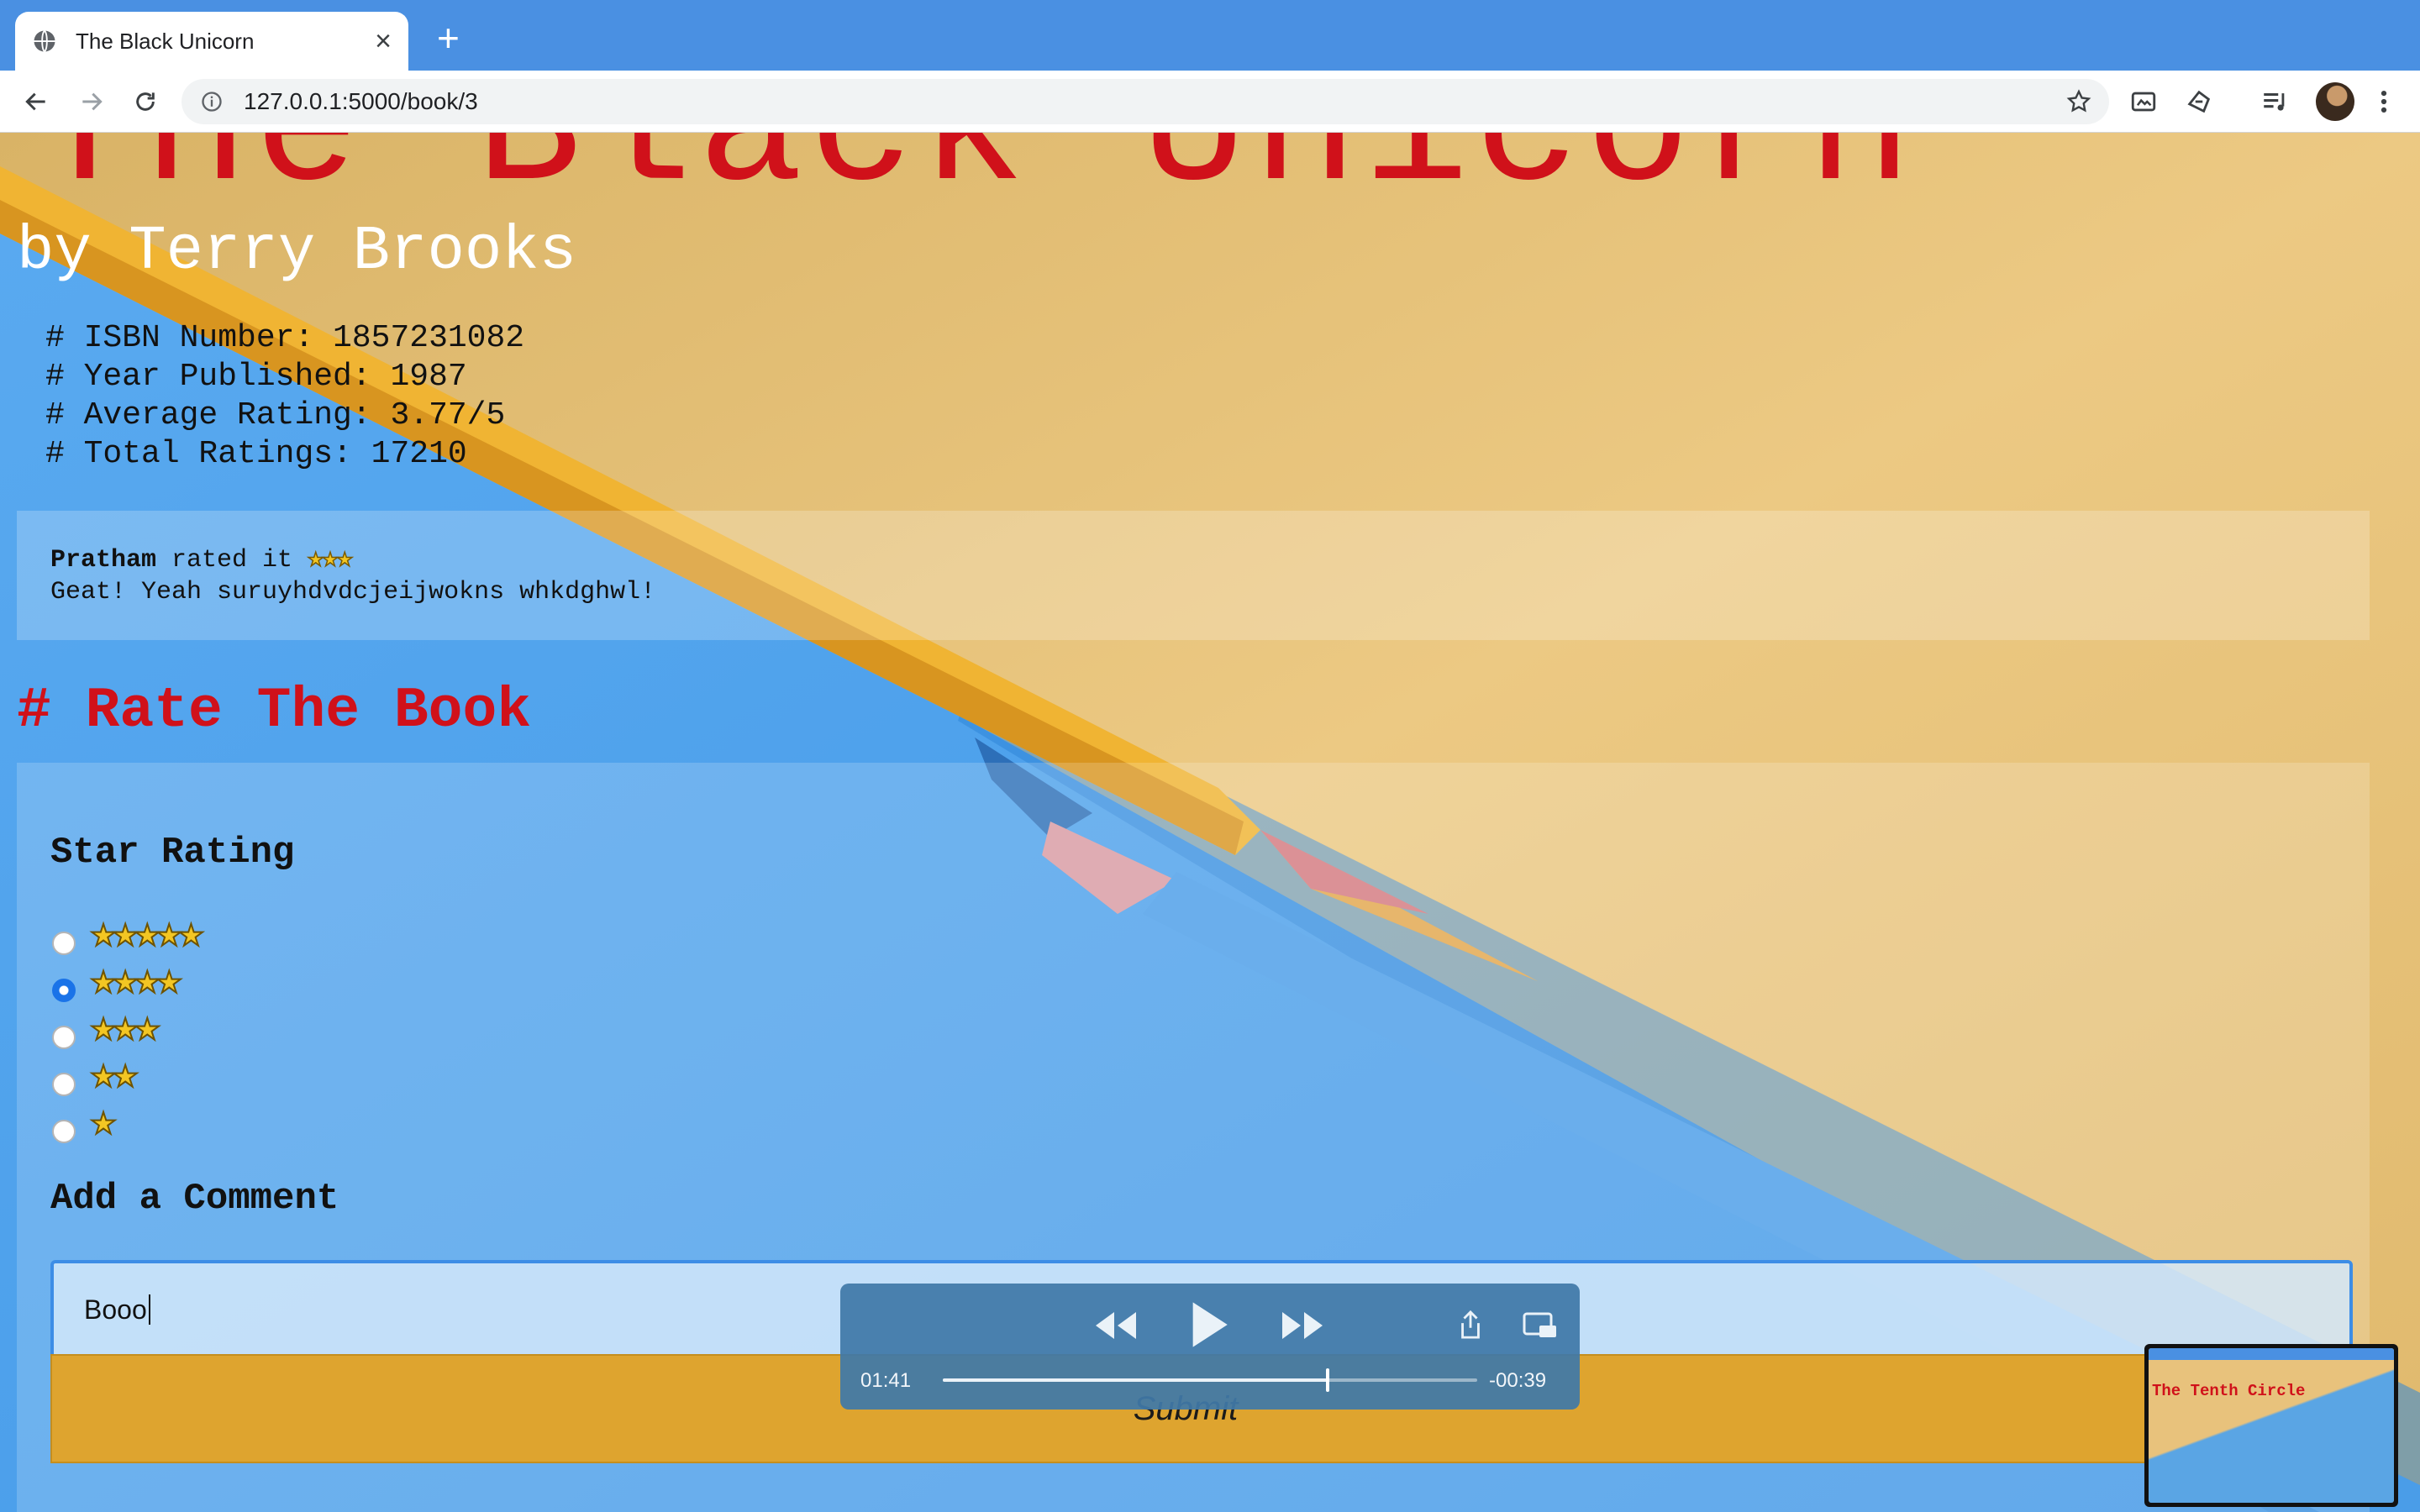  I want to click on close-icon: ×, so click(383, 41).